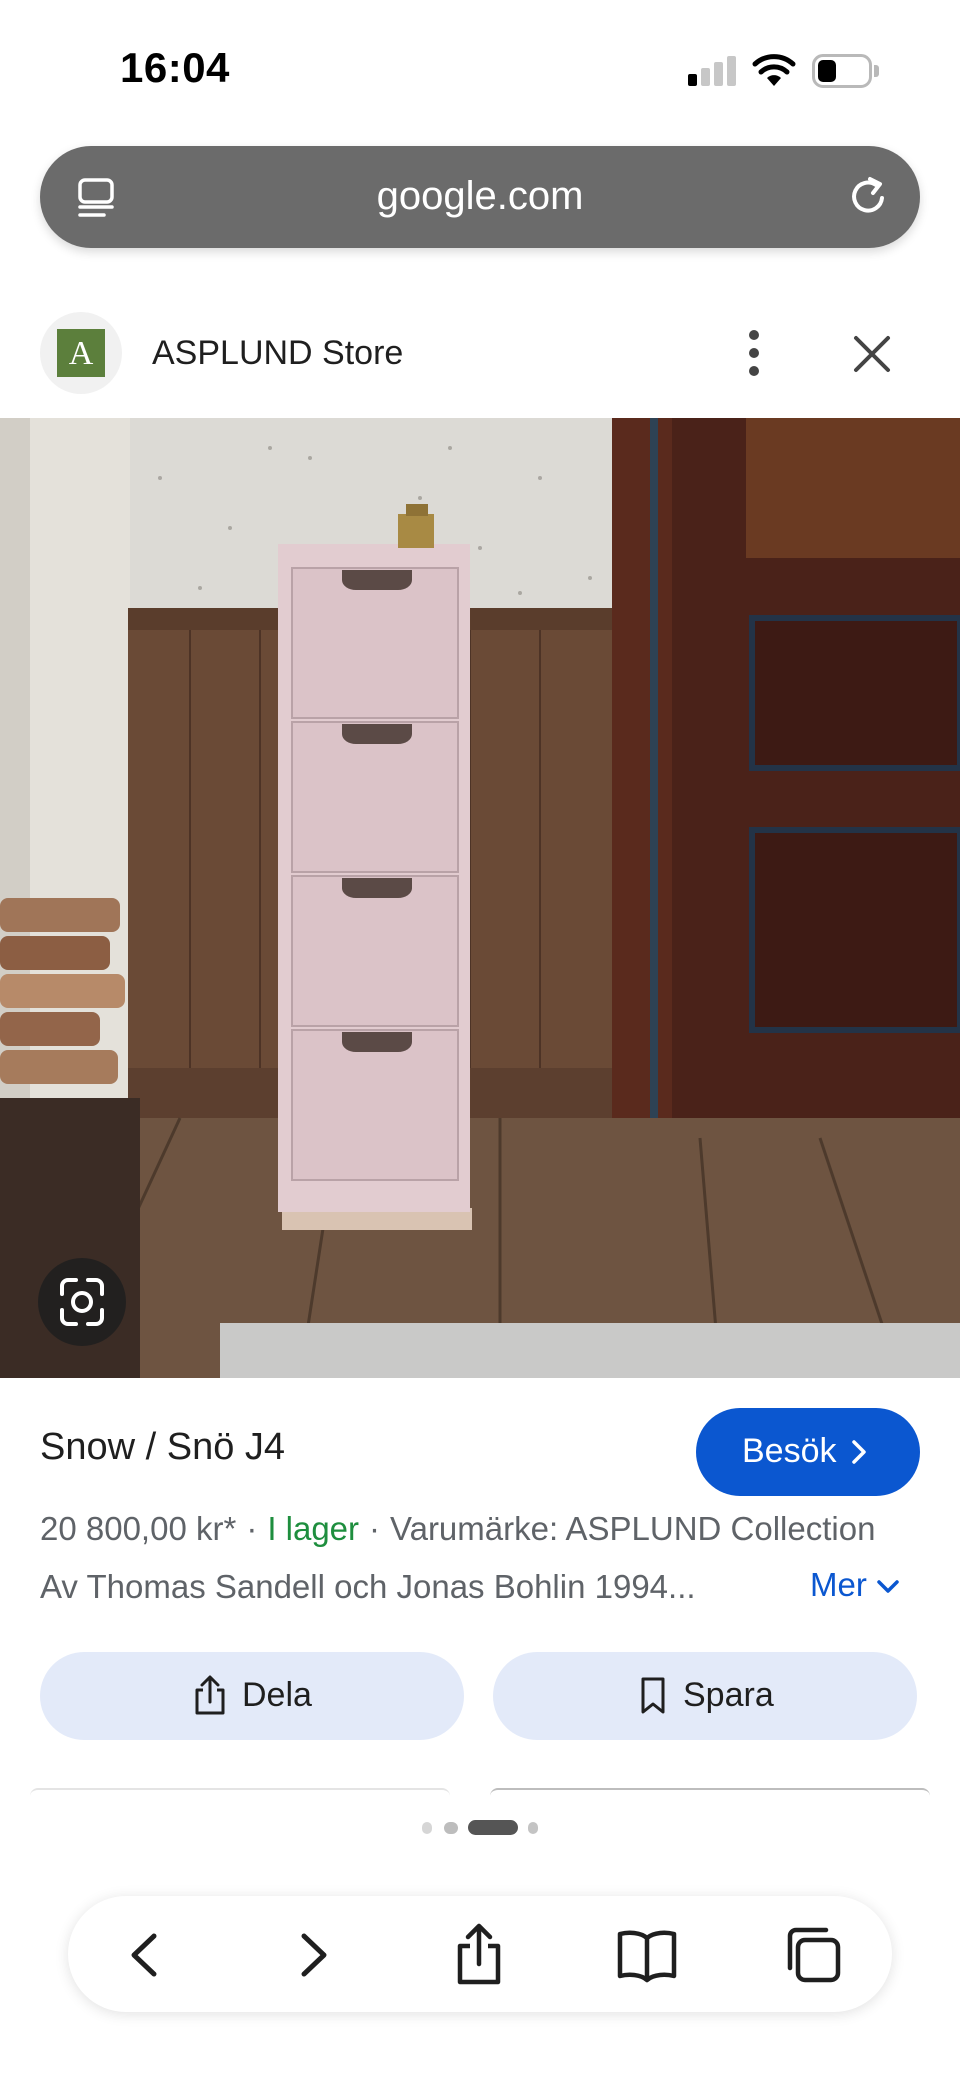 Image resolution: width=960 pixels, height=2081 pixels. I want to click on status-bar: 16:04, so click(480, 70).